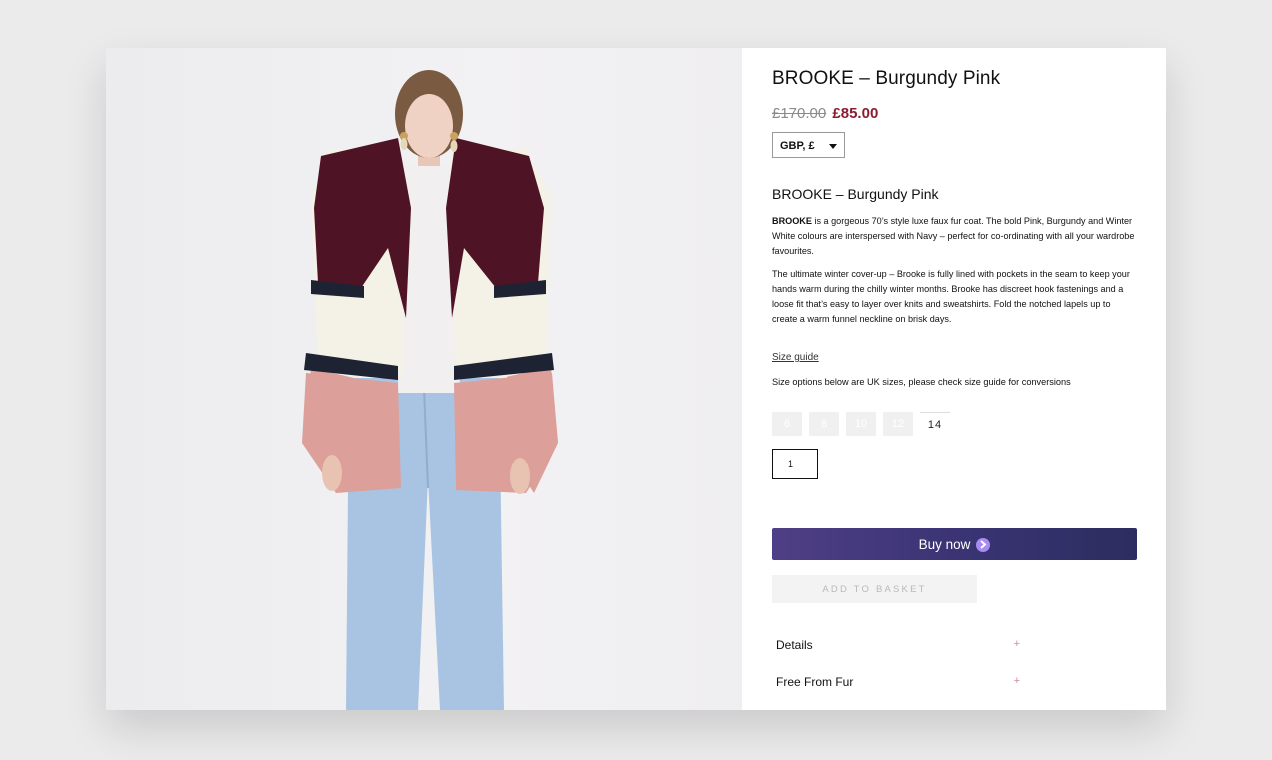 The image size is (1272, 760). I want to click on size-option-6: 6, so click(787, 424).